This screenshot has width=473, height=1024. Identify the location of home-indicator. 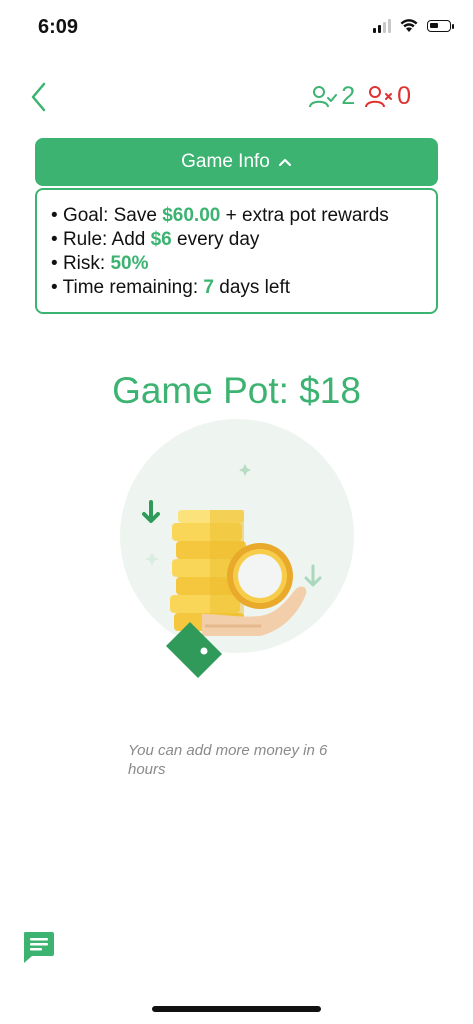
(236, 1009).